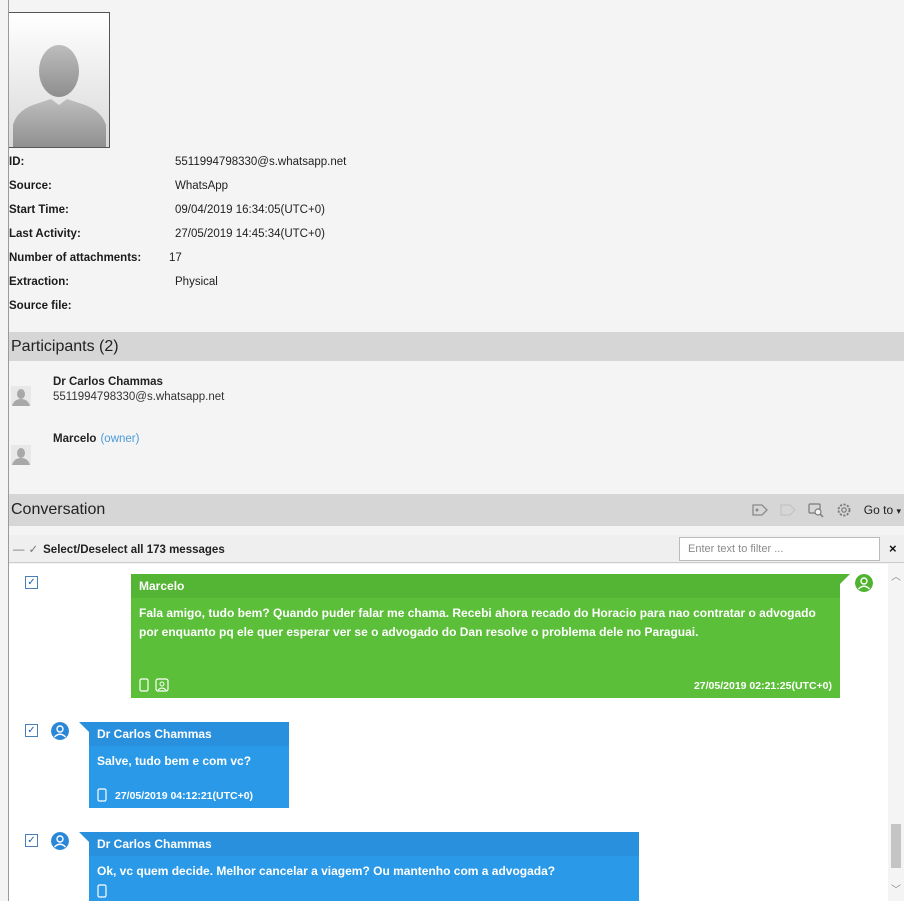  I want to click on chevron-down-icon: ﹀, so click(896, 888).